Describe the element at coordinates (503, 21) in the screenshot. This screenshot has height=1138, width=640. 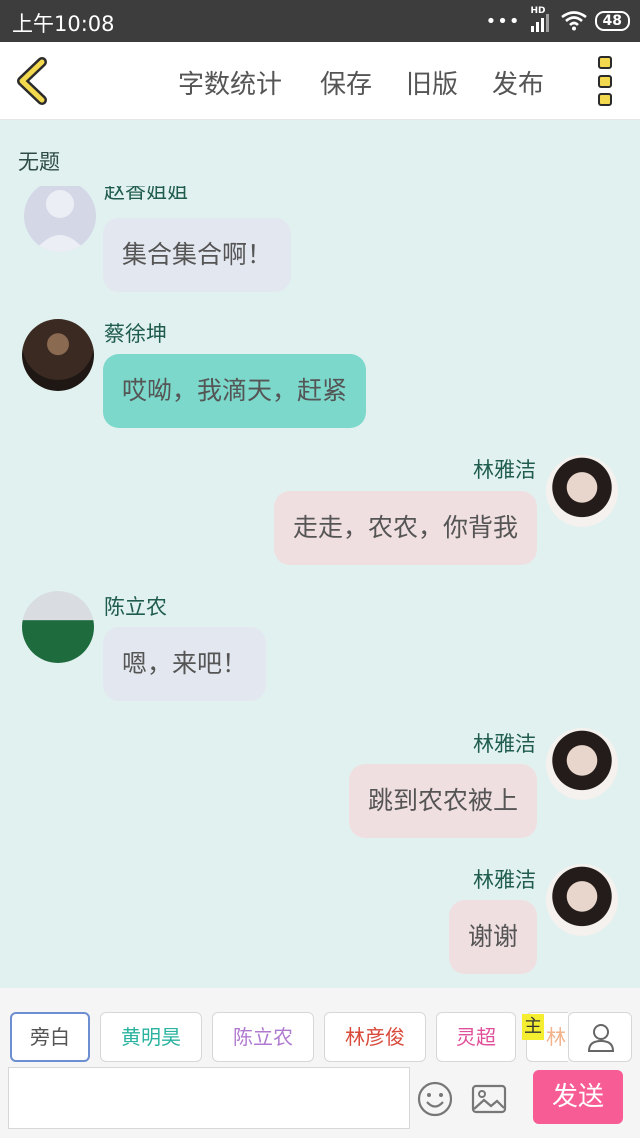
I see `more-dots-icon: •••` at that location.